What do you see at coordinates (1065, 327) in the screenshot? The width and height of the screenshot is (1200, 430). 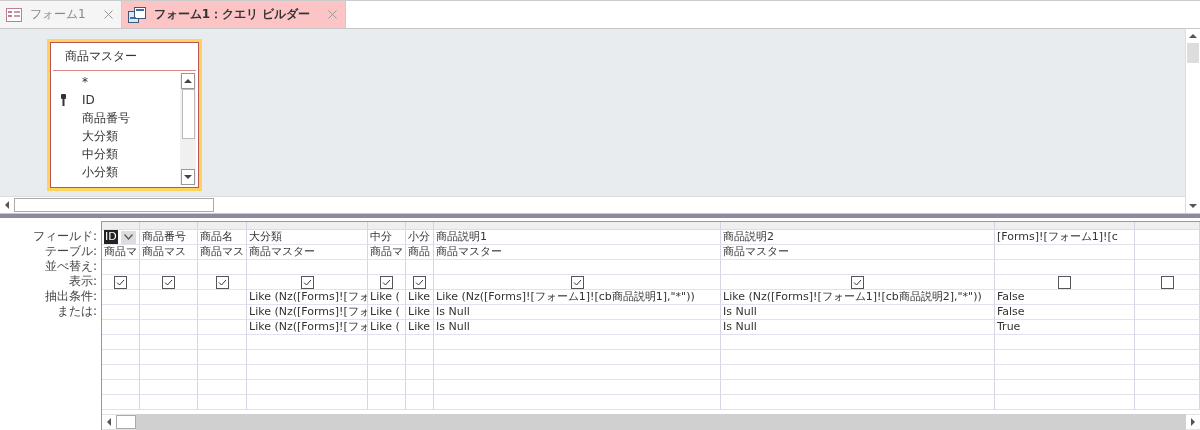 I see `grid-cell: True` at bounding box center [1065, 327].